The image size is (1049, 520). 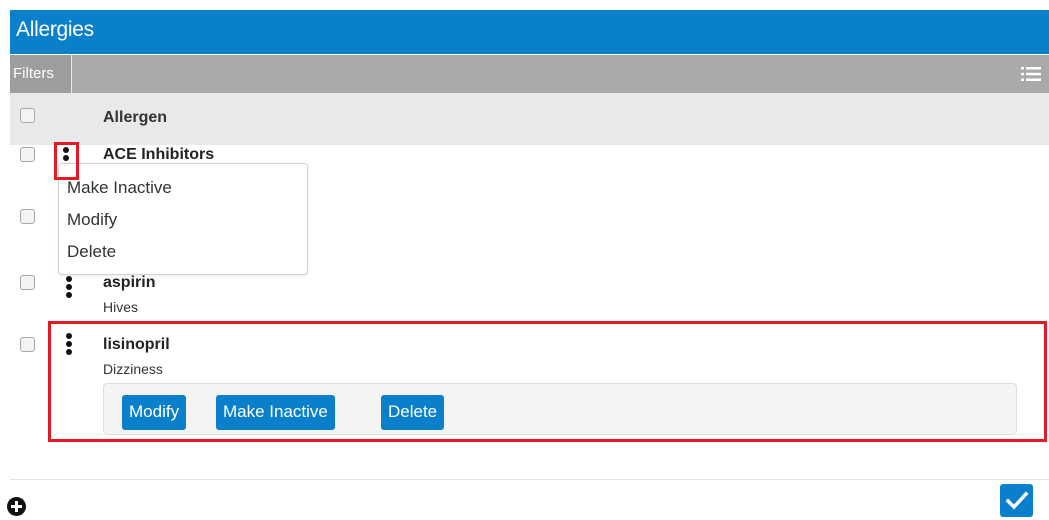 I want to click on allergen-name: ACE Inhibitors, so click(x=159, y=154).